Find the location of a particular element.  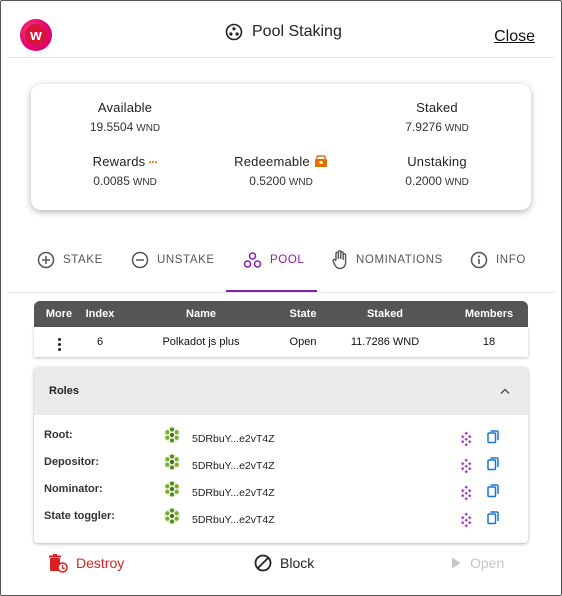

more-options-icon is located at coordinates (59, 344).